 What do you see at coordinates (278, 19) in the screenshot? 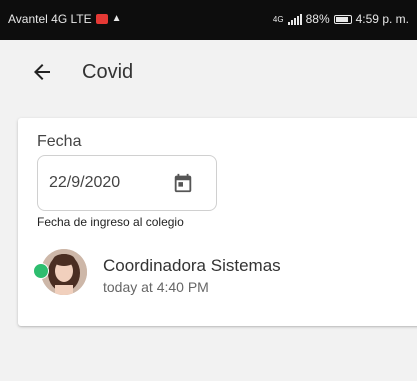
I see `network-type: 4G` at bounding box center [278, 19].